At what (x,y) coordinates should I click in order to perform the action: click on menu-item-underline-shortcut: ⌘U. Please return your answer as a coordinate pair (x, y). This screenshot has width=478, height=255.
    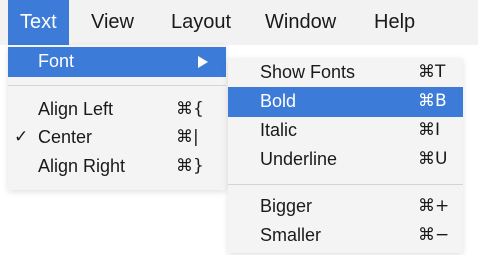
    Looking at the image, I should click on (433, 159).